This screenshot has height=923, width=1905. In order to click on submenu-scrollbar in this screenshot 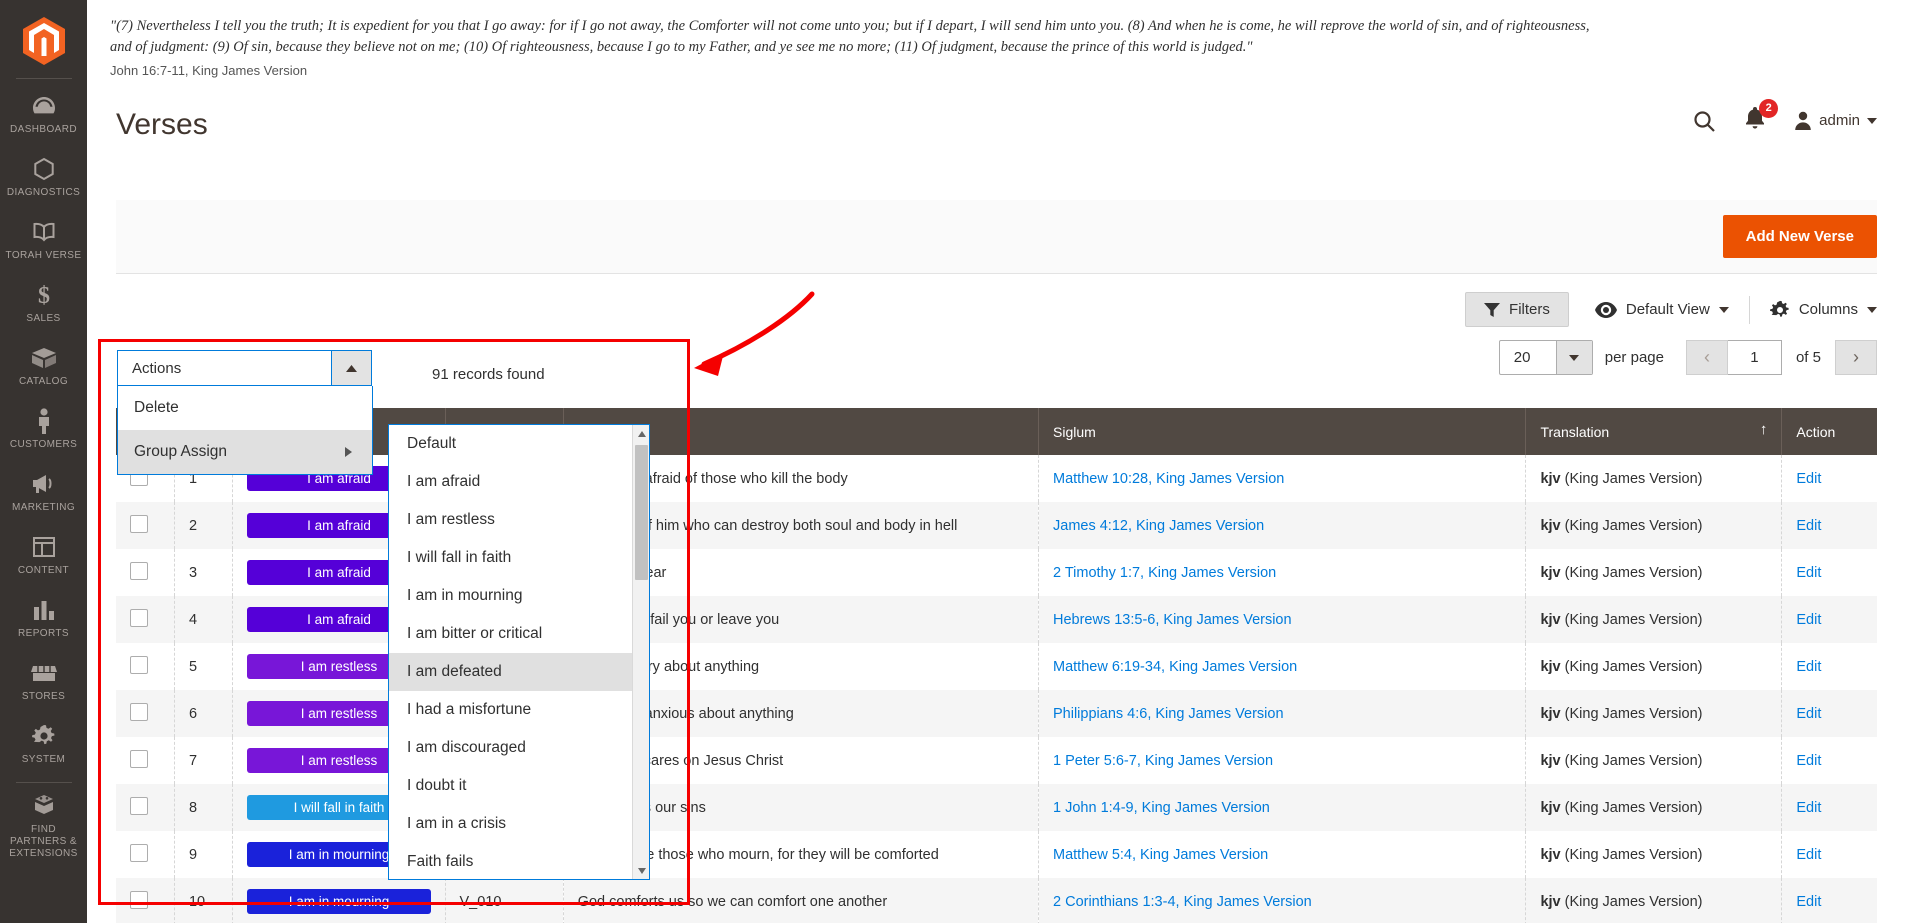, I will do `click(640, 652)`.